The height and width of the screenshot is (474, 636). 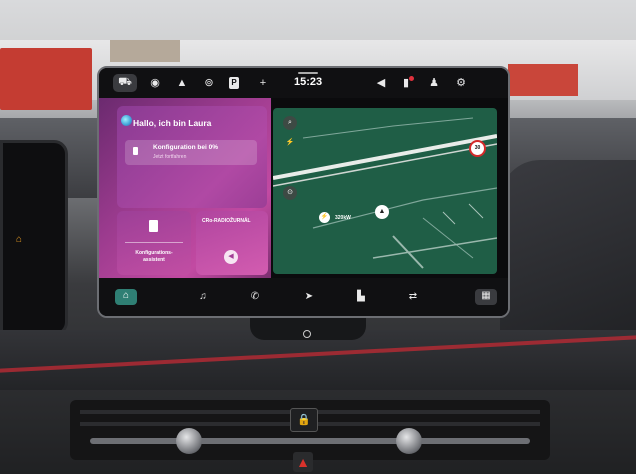 I want to click on status-pill, so click(x=308, y=73).